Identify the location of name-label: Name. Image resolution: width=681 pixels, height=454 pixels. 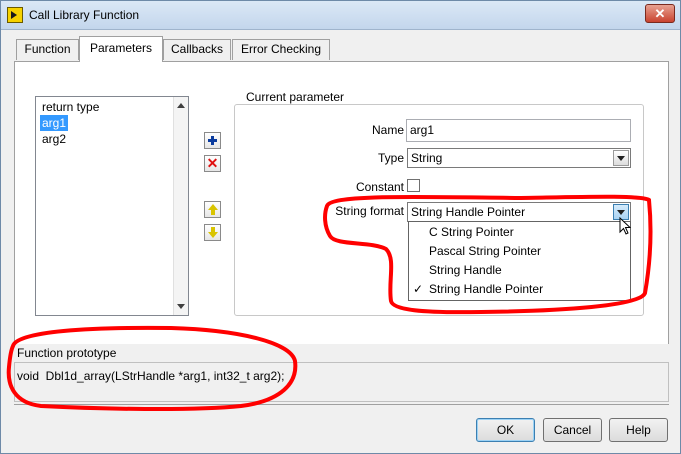
(387, 130).